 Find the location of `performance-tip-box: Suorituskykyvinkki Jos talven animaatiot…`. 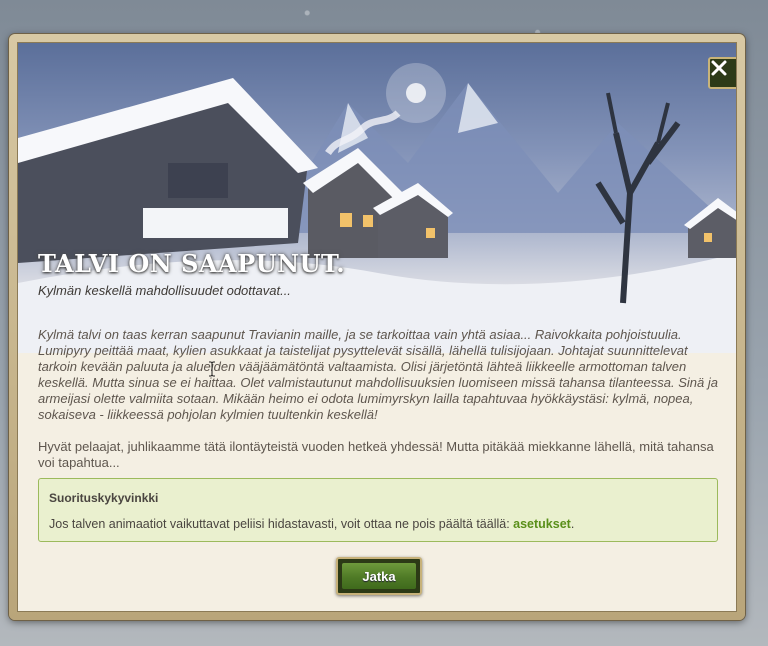

performance-tip-box: Suorituskykyvinkki Jos talven animaatiot… is located at coordinates (378, 510).